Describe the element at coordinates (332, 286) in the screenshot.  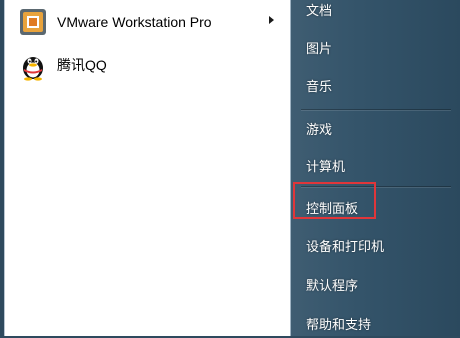
I see `place-label: 默认程序` at that location.